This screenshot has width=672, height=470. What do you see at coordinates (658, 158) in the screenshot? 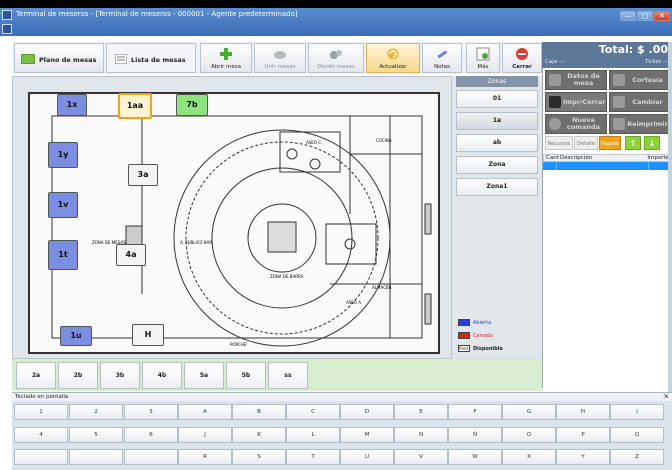
I see `col-importe: Importe` at bounding box center [658, 158].